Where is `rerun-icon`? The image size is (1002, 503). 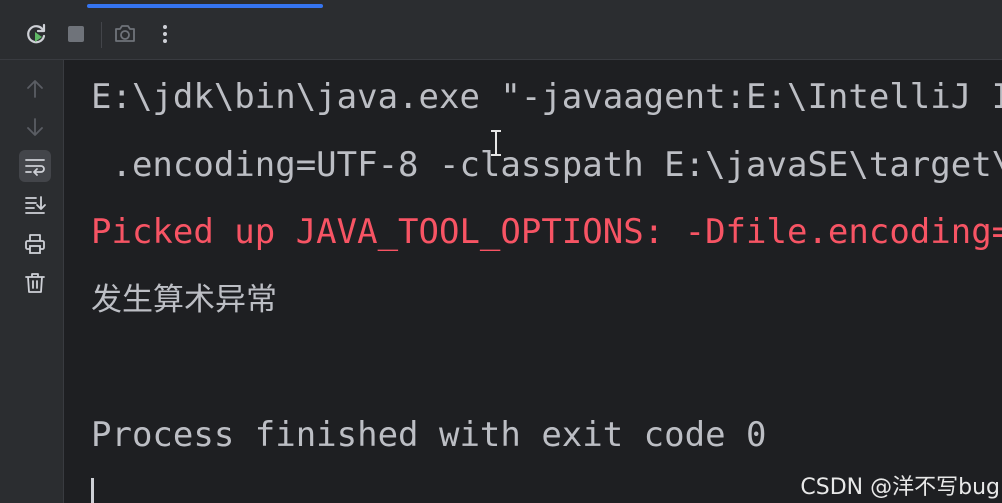 rerun-icon is located at coordinates (36, 33).